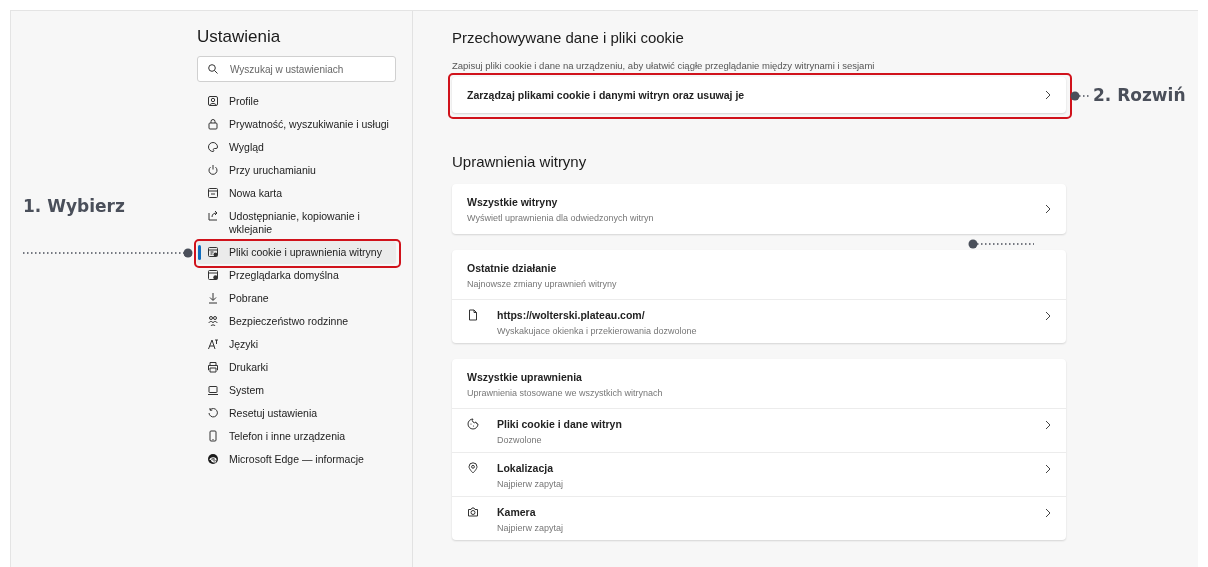 The image size is (1208, 567). What do you see at coordinates (597, 331) in the screenshot?
I see `row-subtitle: Wyskakujace okienka i przekierowania dozwolone` at bounding box center [597, 331].